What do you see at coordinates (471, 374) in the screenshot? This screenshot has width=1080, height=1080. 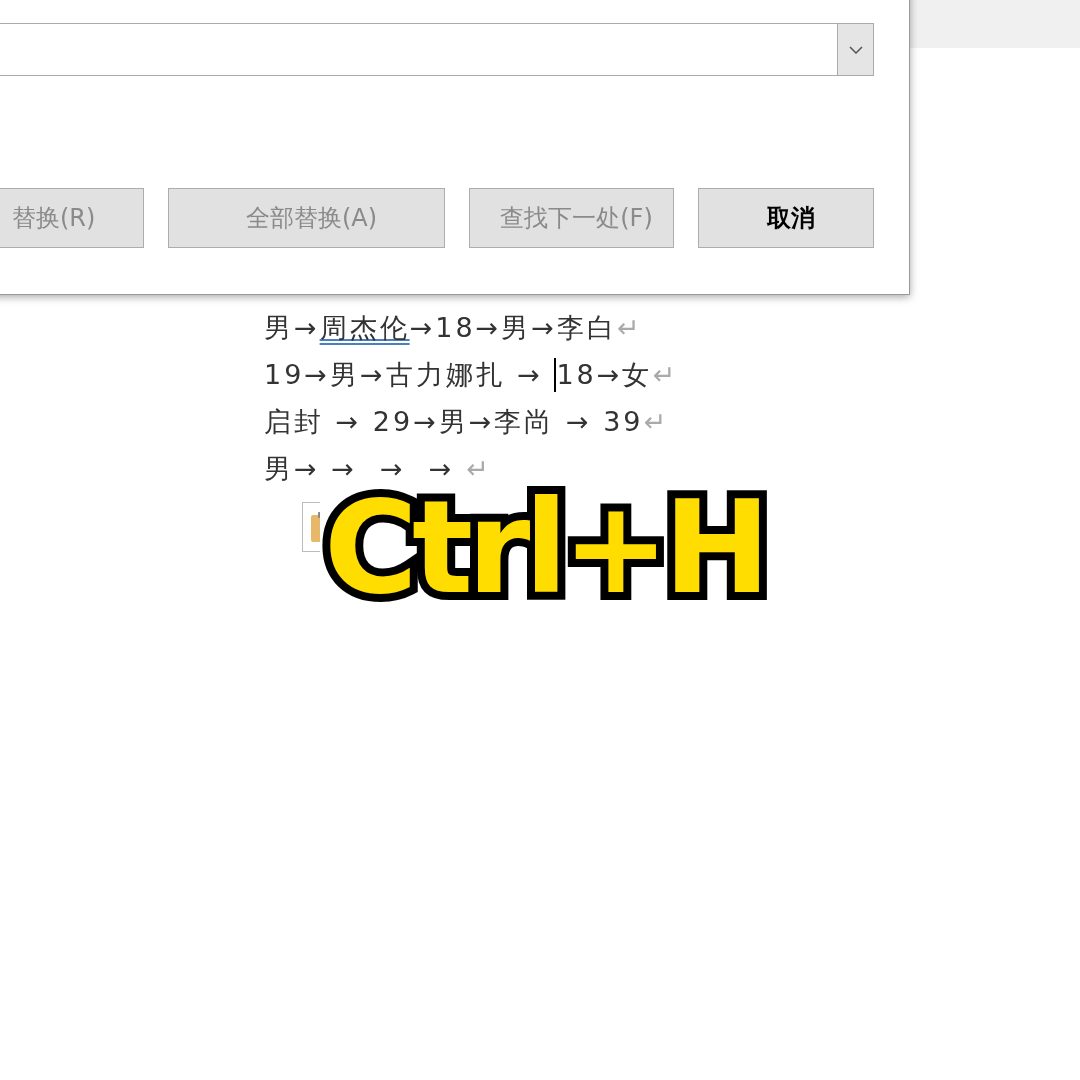 I see `document-line: 19→男→古力娜扎 → 18→女↵` at bounding box center [471, 374].